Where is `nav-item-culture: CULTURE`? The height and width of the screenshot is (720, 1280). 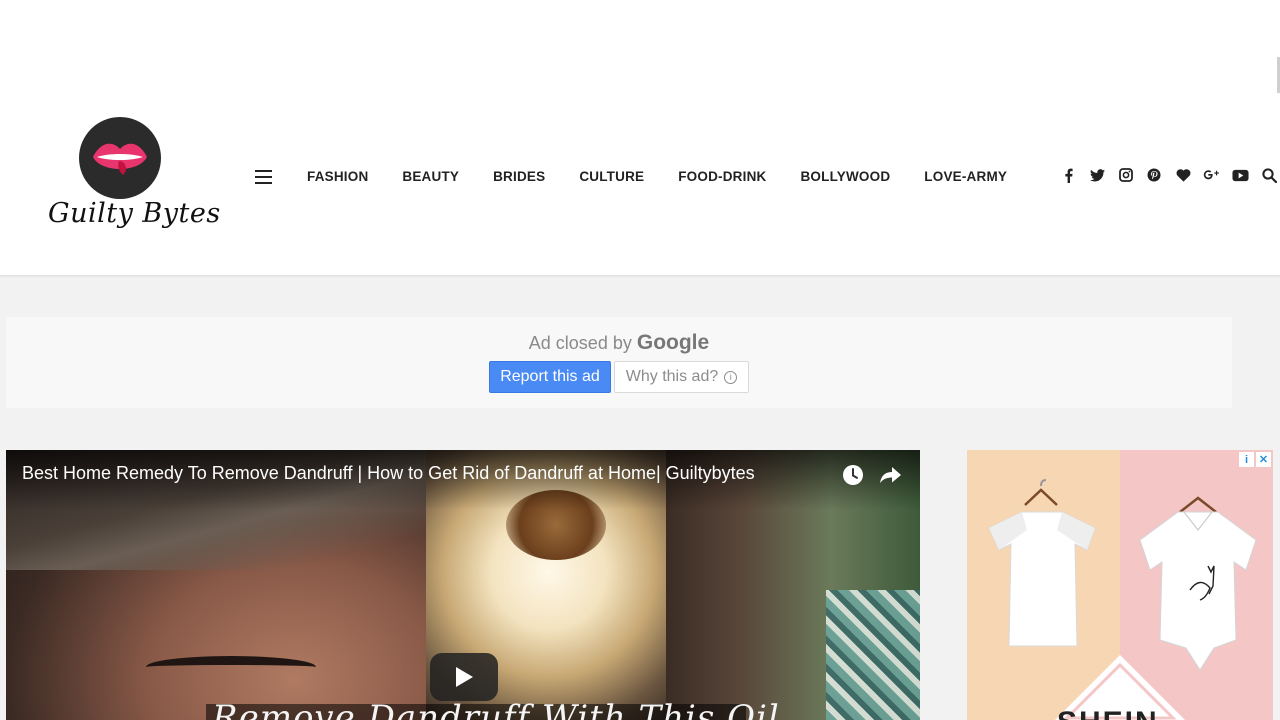
nav-item-culture: CULTURE is located at coordinates (611, 177).